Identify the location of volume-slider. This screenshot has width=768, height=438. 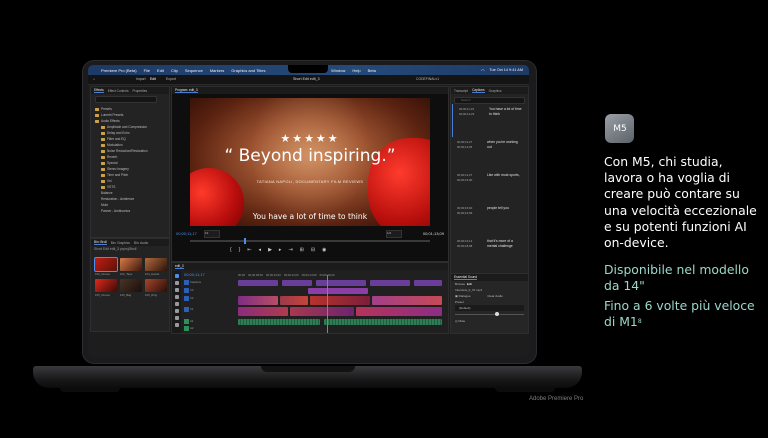
(489, 314).